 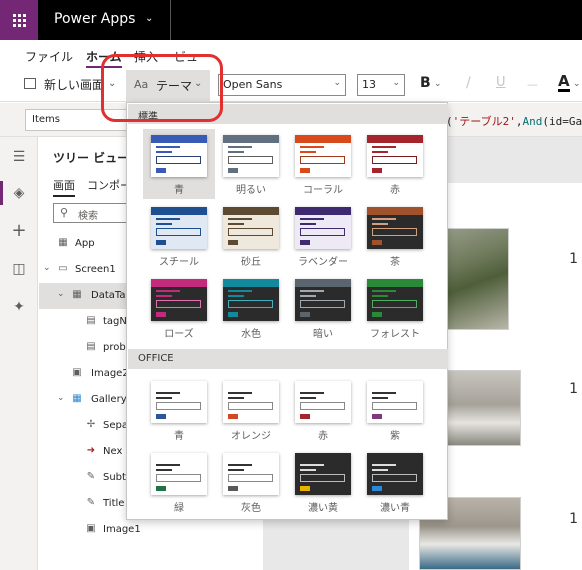 I want to click on tree-item-label: Sepa, so click(x=115, y=425).